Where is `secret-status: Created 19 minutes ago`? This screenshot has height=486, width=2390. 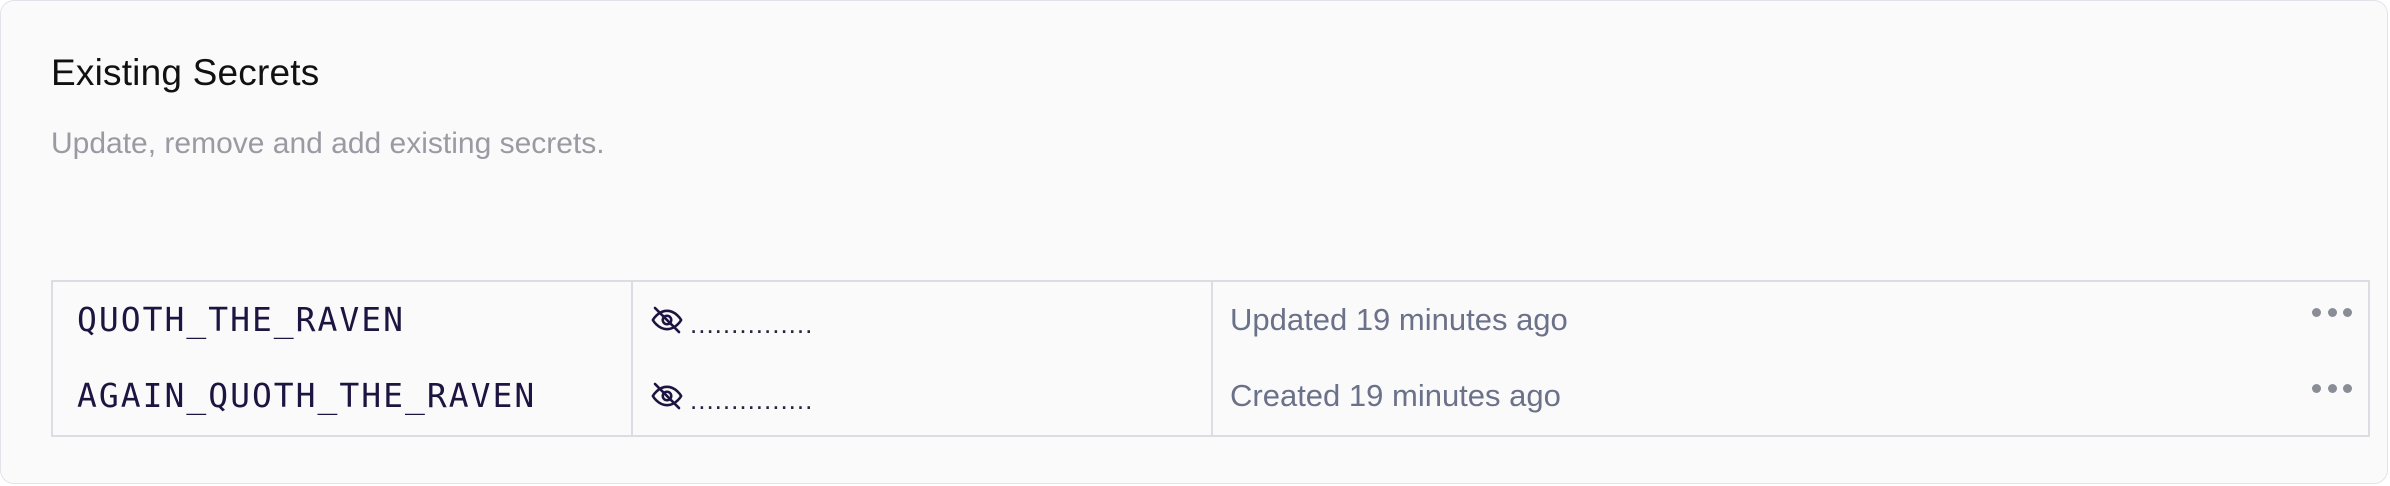 secret-status: Created 19 minutes ago is located at coordinates (1395, 395).